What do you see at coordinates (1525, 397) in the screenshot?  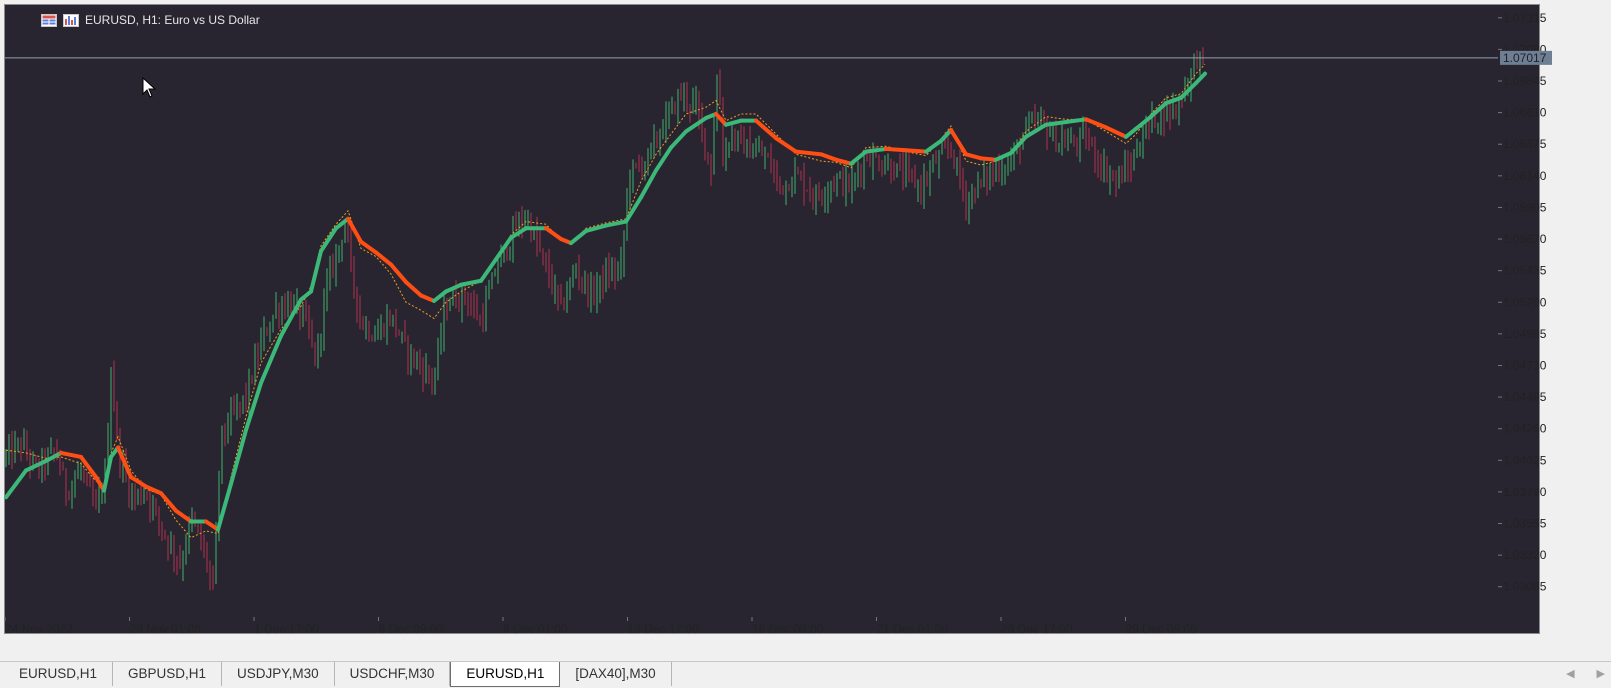 I see `price-tick-label: 1.04495` at bounding box center [1525, 397].